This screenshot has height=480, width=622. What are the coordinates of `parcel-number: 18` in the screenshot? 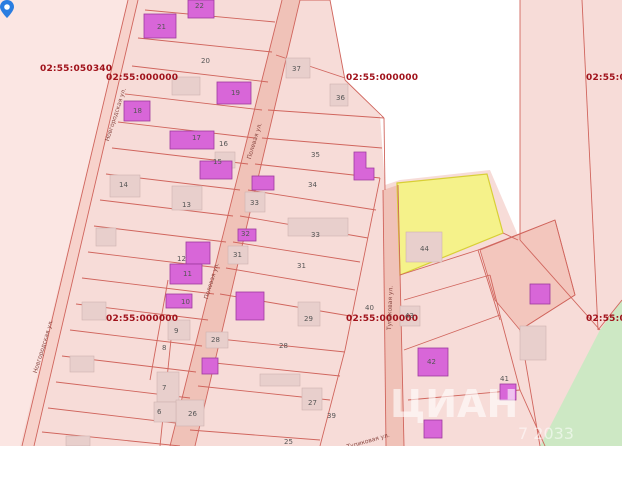 It's located at (137, 111).